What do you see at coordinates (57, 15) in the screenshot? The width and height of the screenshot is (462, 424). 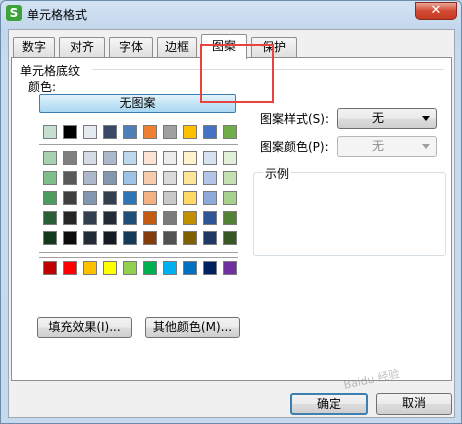 I see `dialog-title: 单元格格式` at bounding box center [57, 15].